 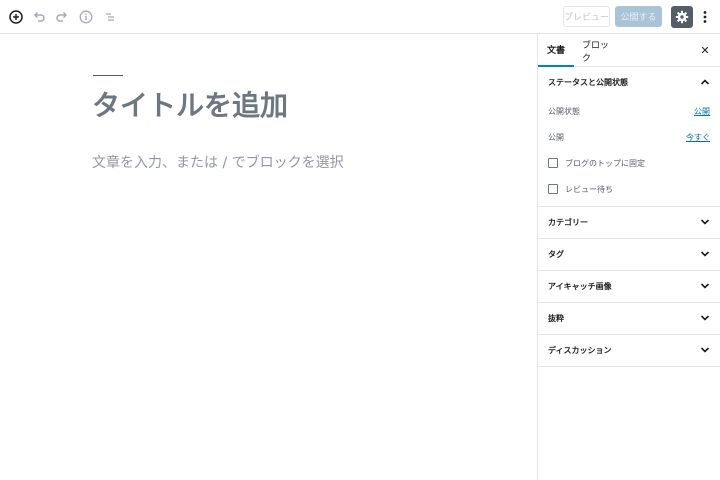 I want to click on featured-image-panel: アイキャッチ画像, so click(x=629, y=287).